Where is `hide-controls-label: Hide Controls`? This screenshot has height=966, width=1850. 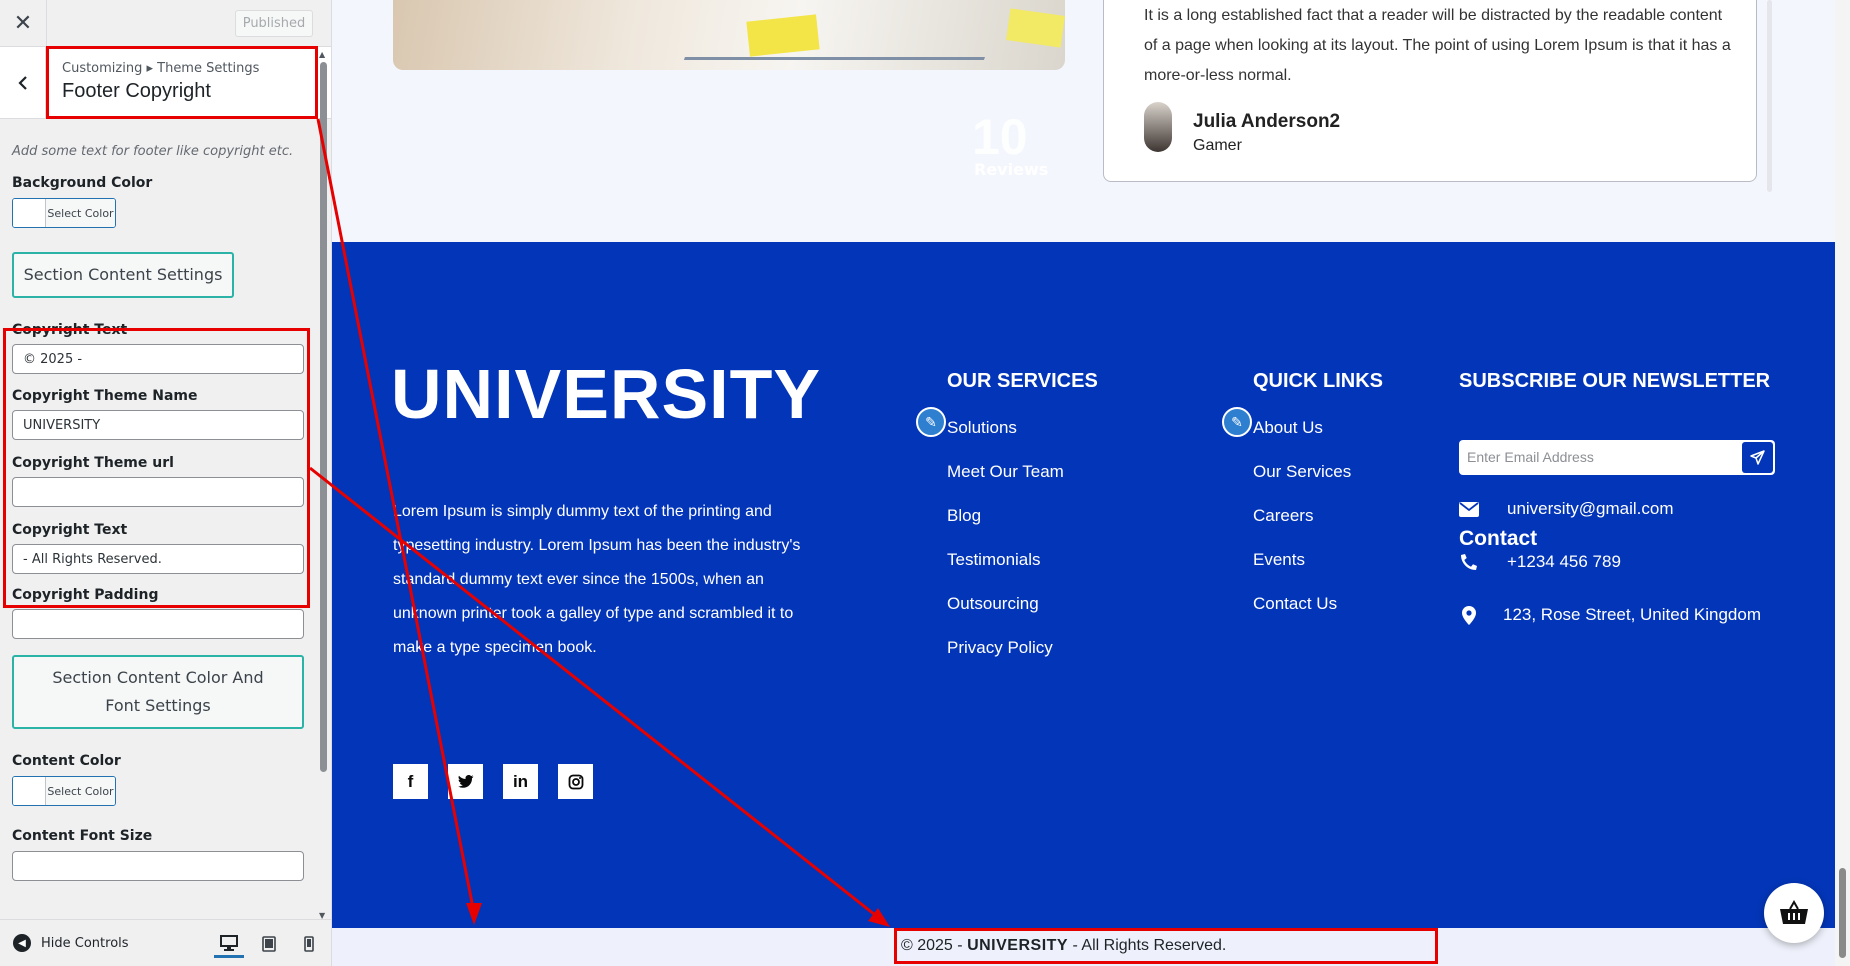 hide-controls-label: Hide Controls is located at coordinates (85, 943).